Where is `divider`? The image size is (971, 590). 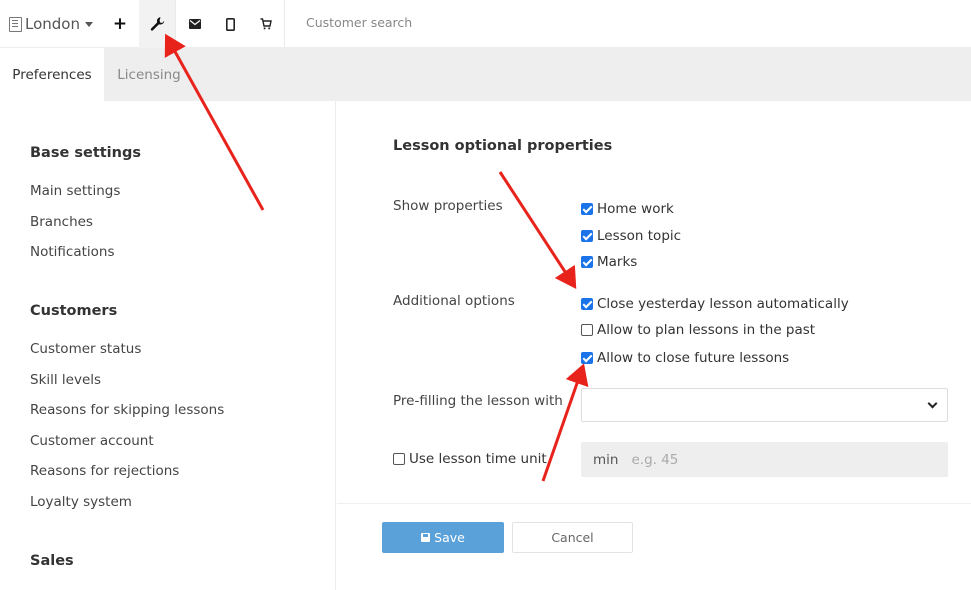
divider is located at coordinates (654, 503).